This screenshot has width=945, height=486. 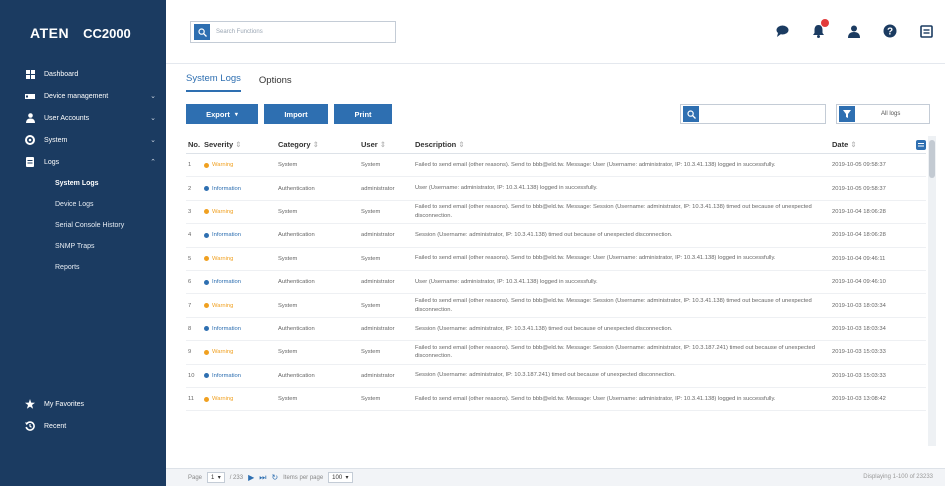 I want to click on sidebar-subitem-reports: Reports, so click(x=83, y=267).